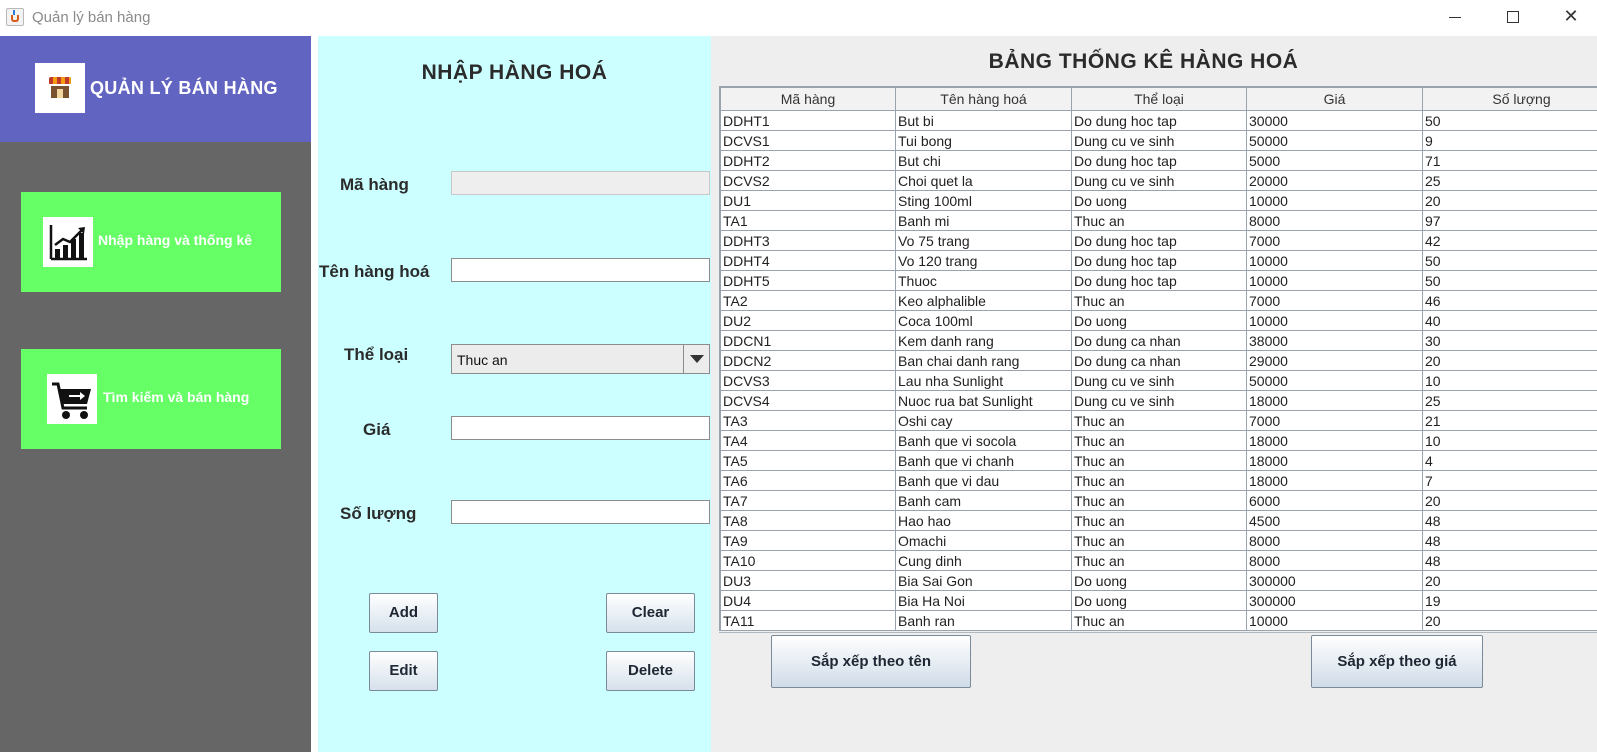 This screenshot has height=752, width=1597. What do you see at coordinates (983, 600) in the screenshot?
I see `table-cell: Bia Ha Noi` at bounding box center [983, 600].